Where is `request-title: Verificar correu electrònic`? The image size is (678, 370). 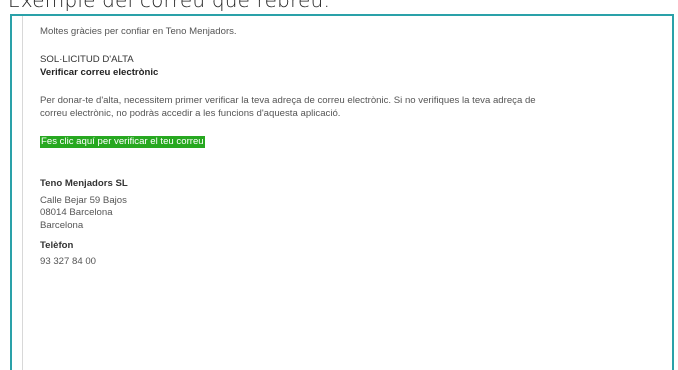
request-title: Verificar correu electrònic is located at coordinates (99, 72).